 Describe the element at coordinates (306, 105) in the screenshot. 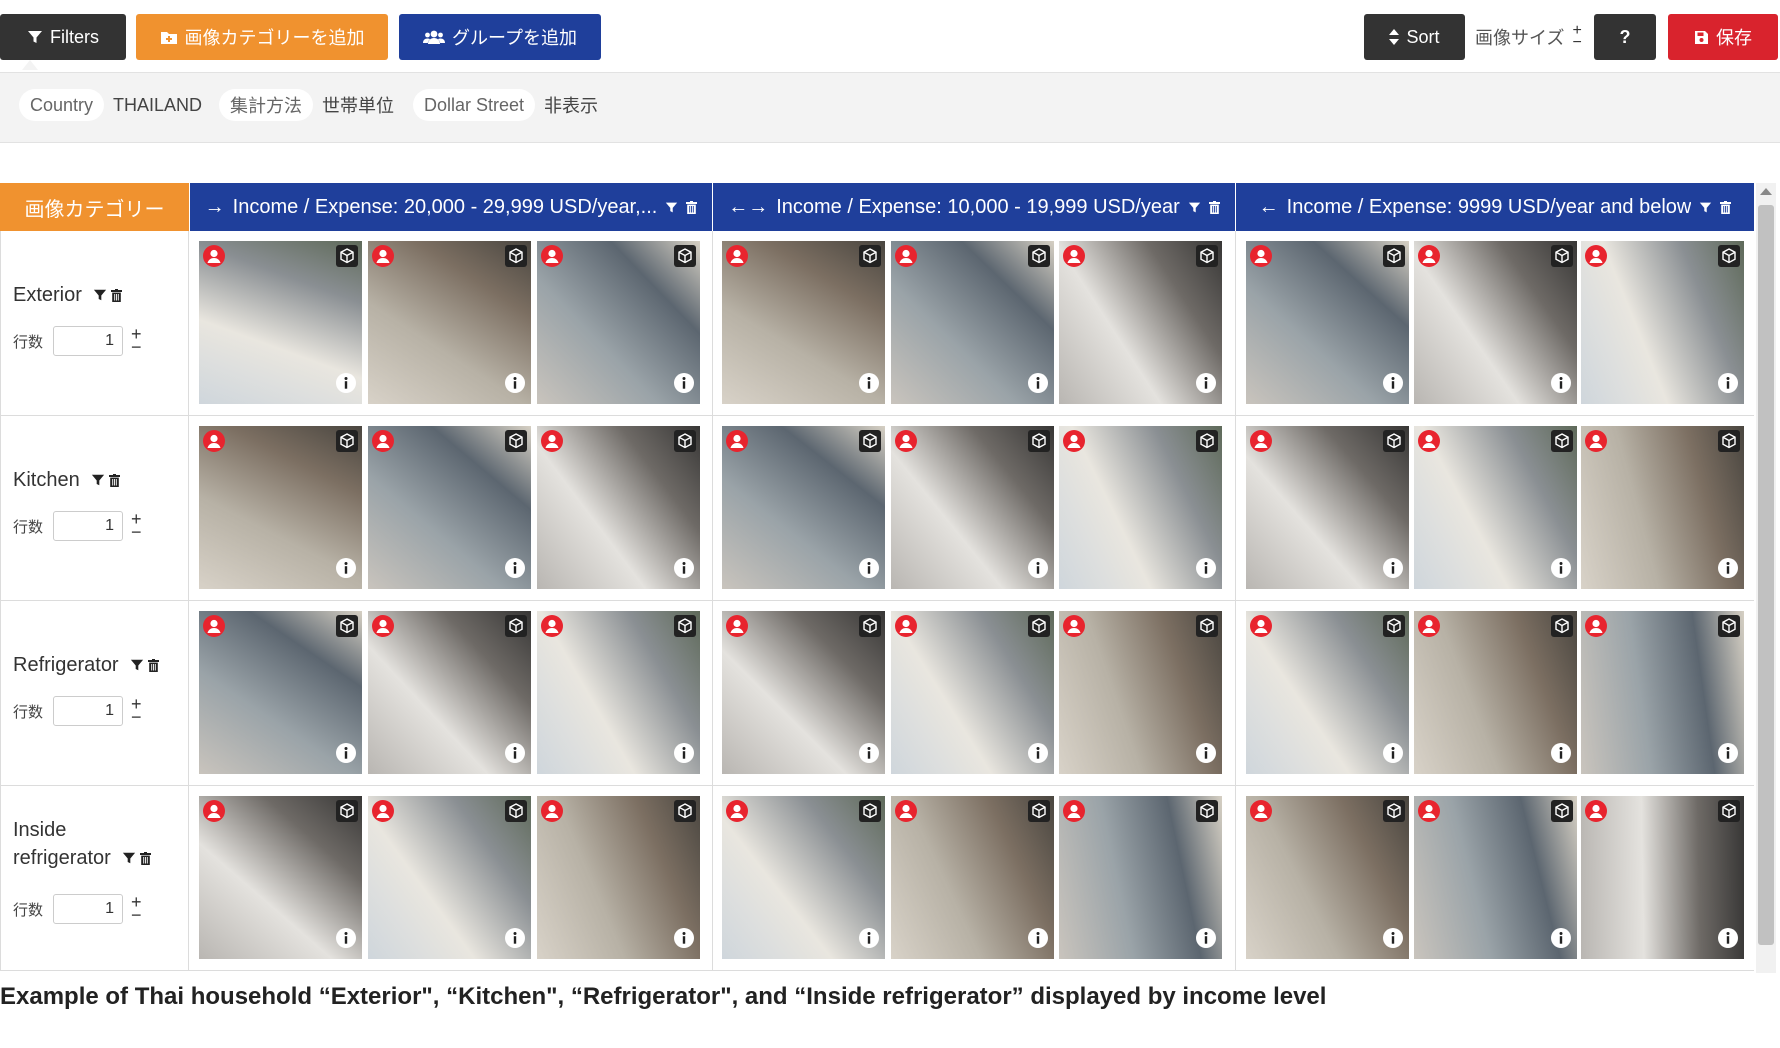

I see `filter-chip-aggregation: 集計方法 世帯単位` at that location.